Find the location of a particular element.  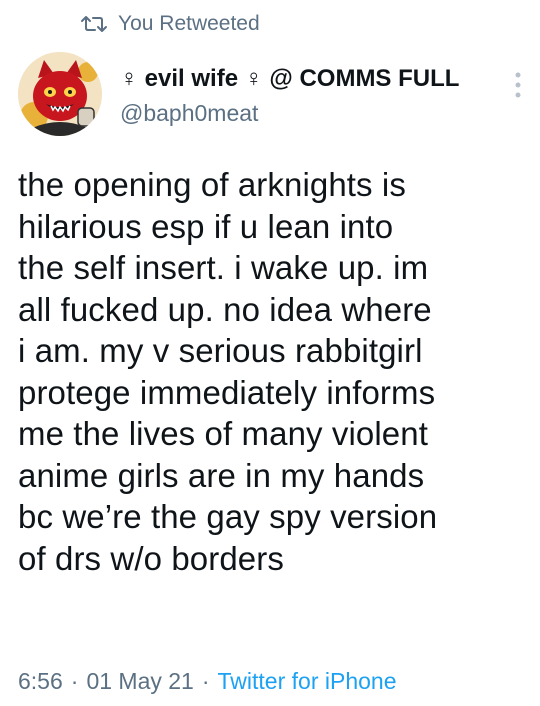

tweet-header: ♀ evil wife ♀ @ COMMS FULL @baph0meat is located at coordinates (273, 100).